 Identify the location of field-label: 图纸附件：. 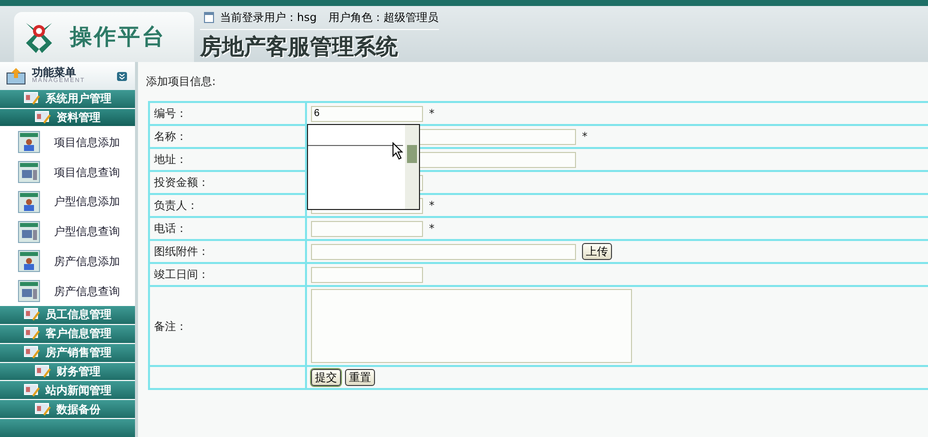
(227, 251).